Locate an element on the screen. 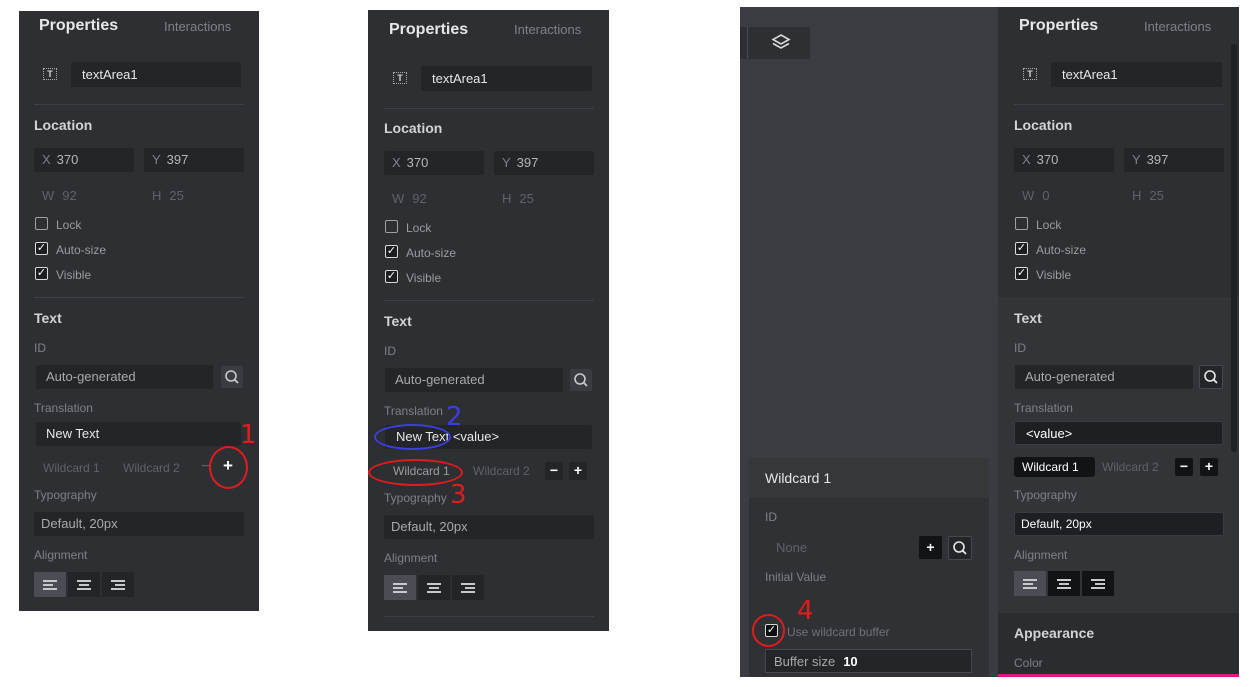 The height and width of the screenshot is (687, 1251). buffer-size-field: Buffer size 10 is located at coordinates (868, 661).